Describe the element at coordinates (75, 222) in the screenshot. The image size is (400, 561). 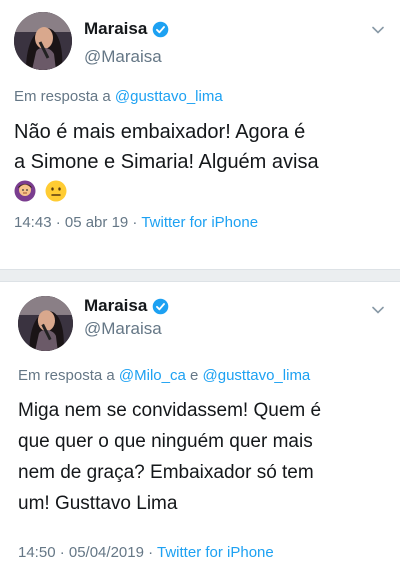
I see `tweet-timestamp: 14:43 · 05 abr 19 ·` at that location.